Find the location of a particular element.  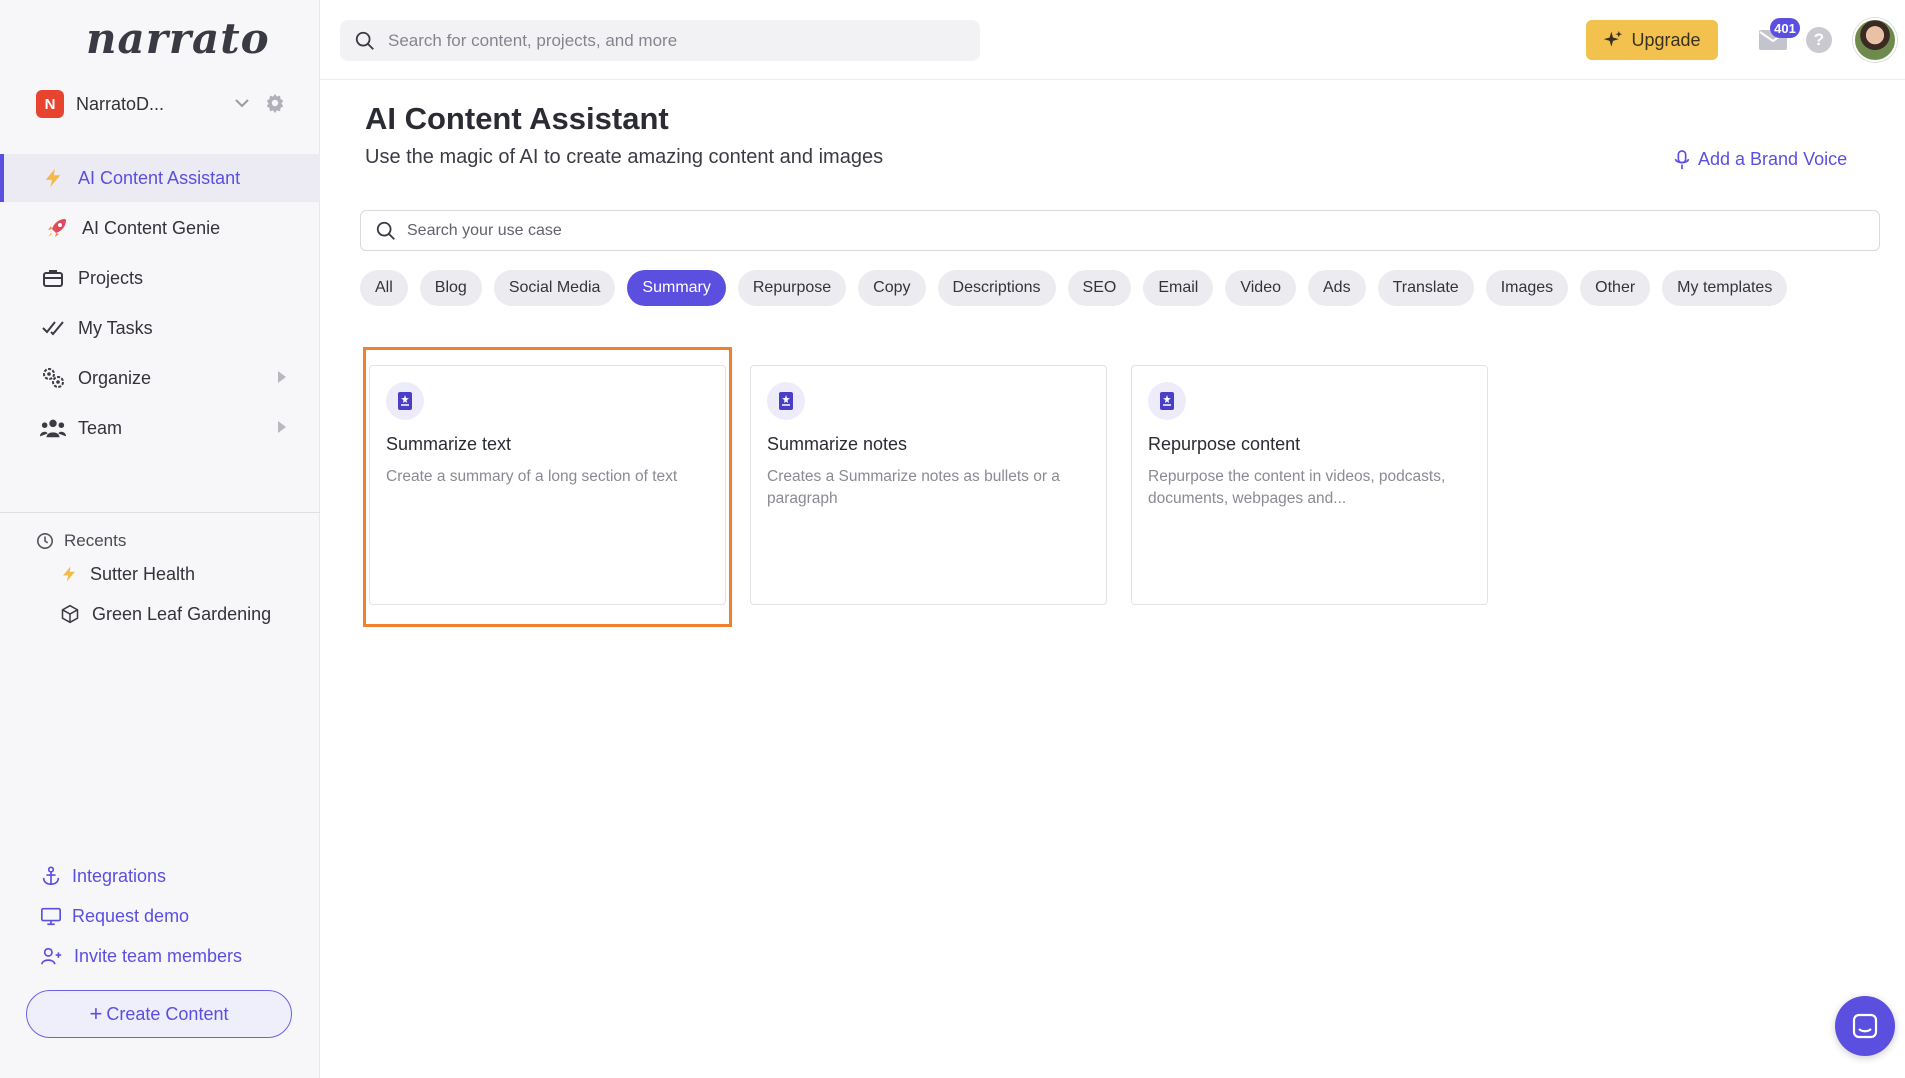

global-search-input is located at coordinates (668, 40).